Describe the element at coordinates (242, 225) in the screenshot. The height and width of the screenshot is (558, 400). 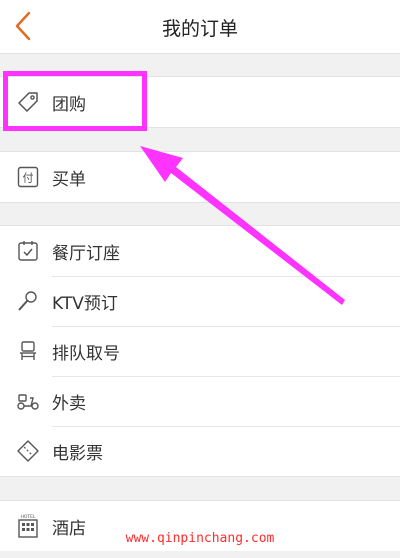
I see `annotation-arrow` at that location.